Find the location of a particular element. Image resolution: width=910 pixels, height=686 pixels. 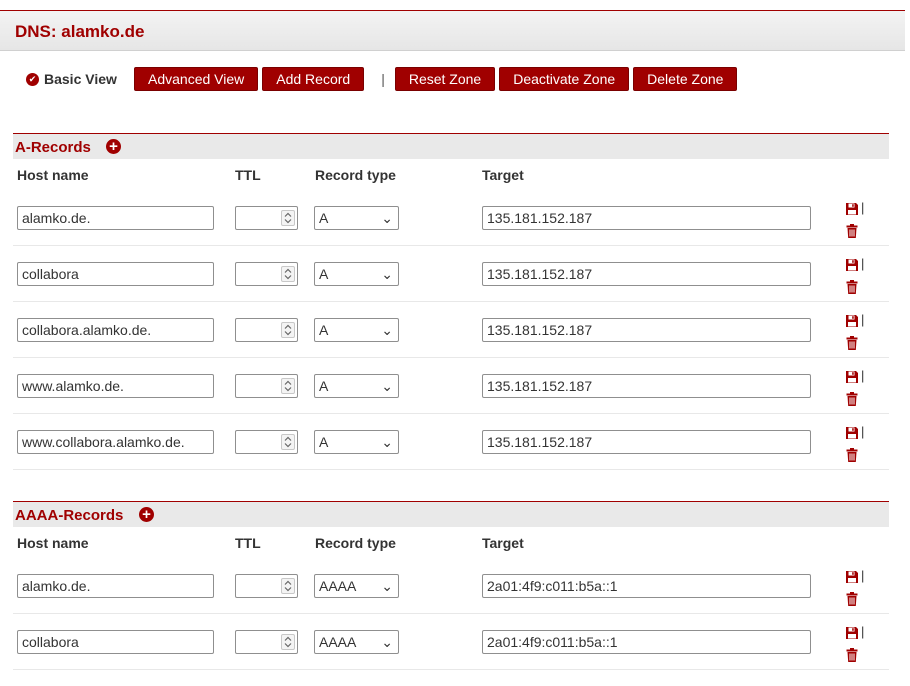

advanced-view-button: Advanced View is located at coordinates (196, 79).